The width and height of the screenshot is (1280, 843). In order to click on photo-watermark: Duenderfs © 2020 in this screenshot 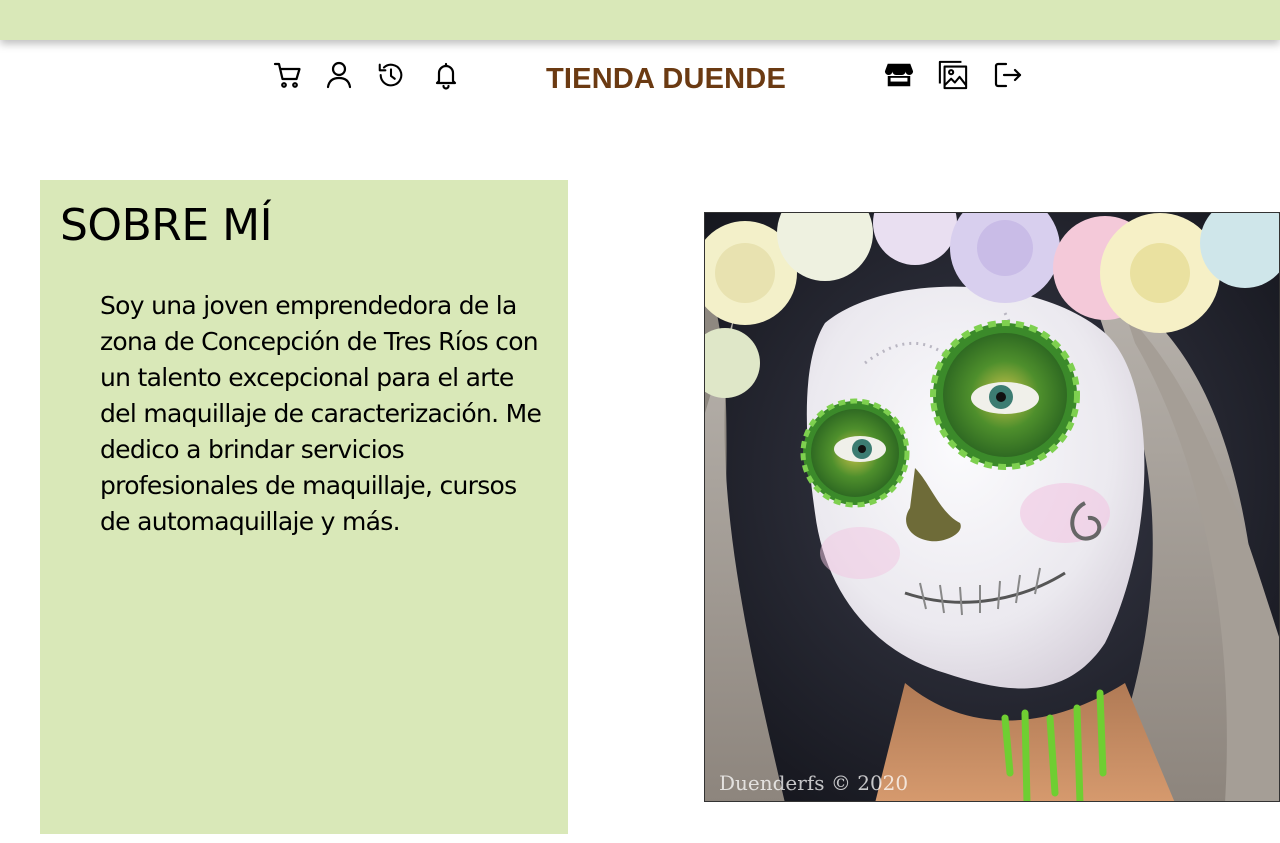, I will do `click(814, 783)`.